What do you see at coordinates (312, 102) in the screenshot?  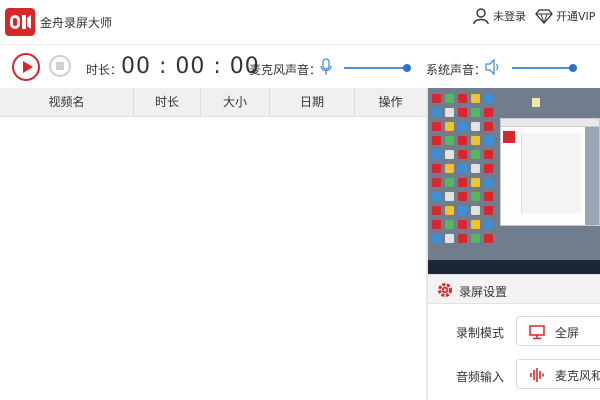 I see `column-date: 日期` at bounding box center [312, 102].